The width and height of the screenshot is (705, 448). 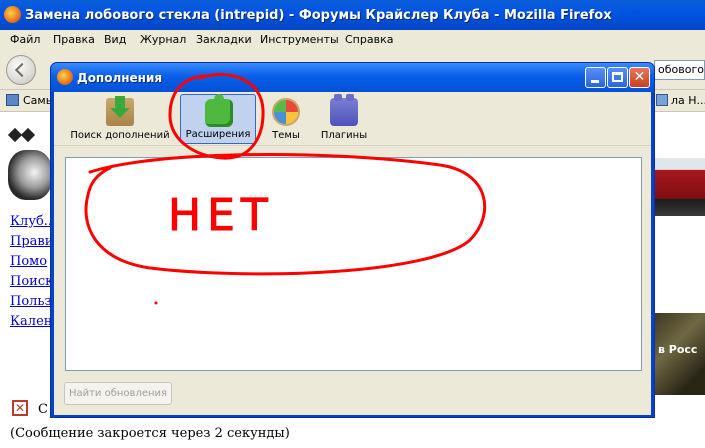 I want to click on tab-label: Расширения, so click(x=218, y=134).